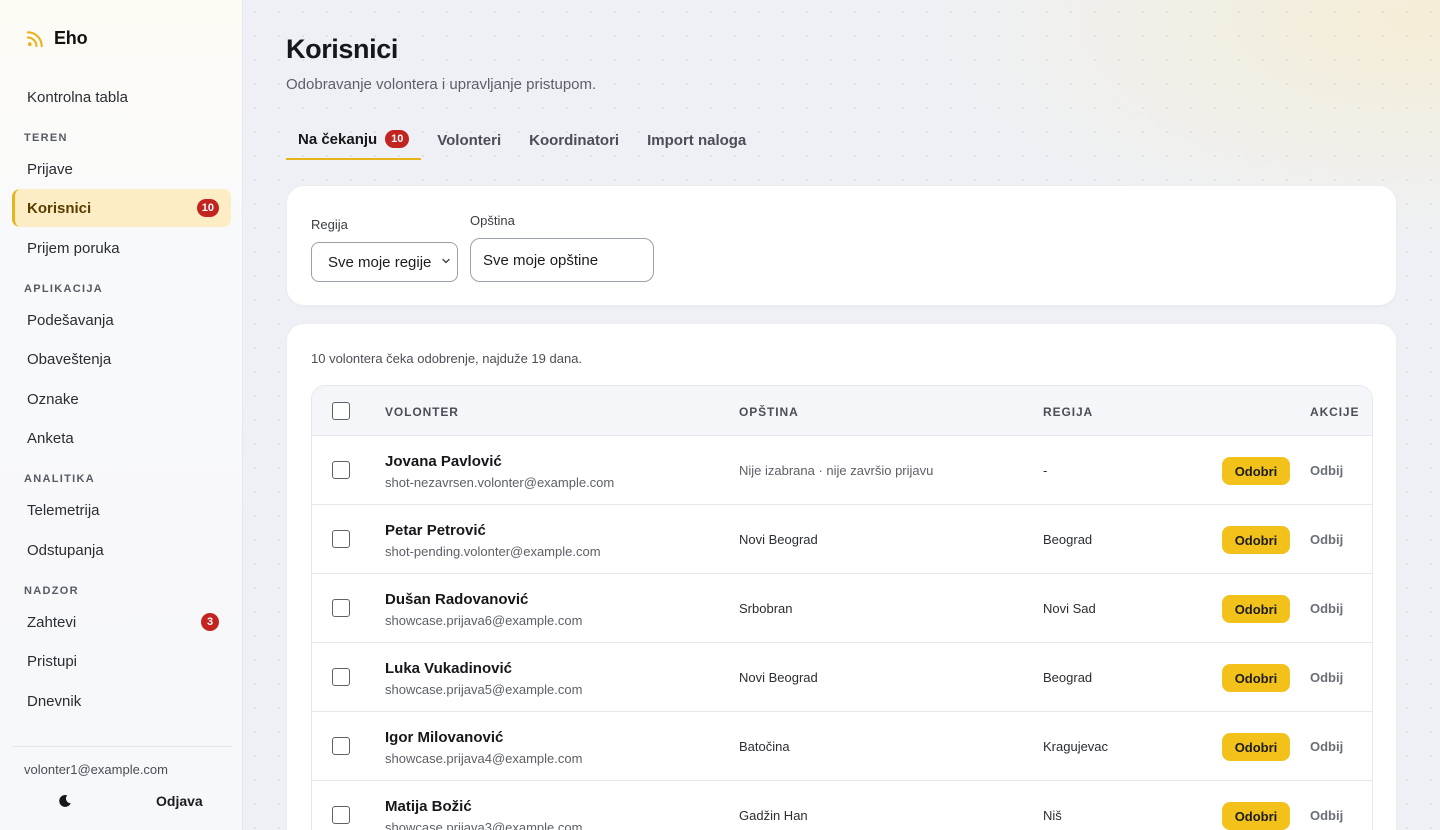 The height and width of the screenshot is (830, 1440). Describe the element at coordinates (484, 825) in the screenshot. I see `volunteer-email: showcase.prijava3@example.com` at that location.